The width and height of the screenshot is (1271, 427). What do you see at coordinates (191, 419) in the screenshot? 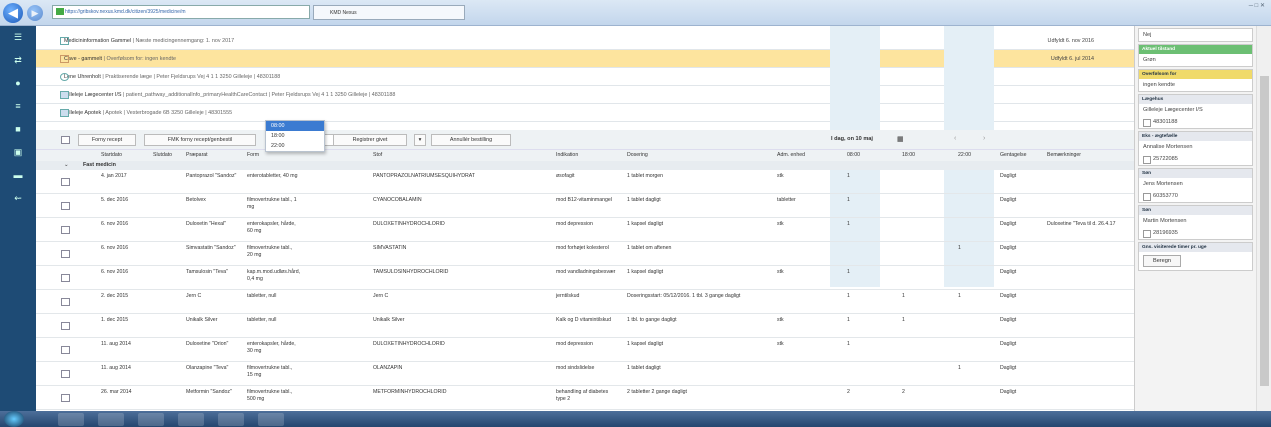
I see `chrome-taskbar-icon` at bounding box center [191, 419].